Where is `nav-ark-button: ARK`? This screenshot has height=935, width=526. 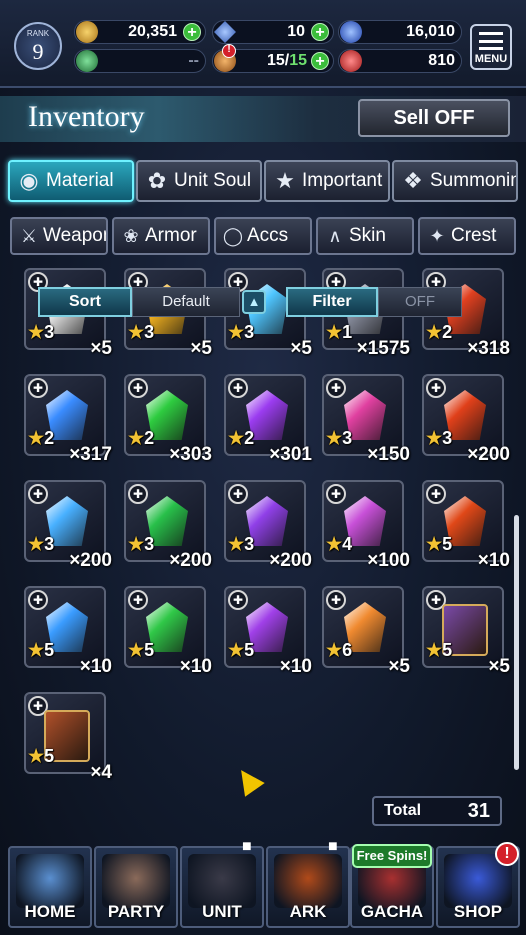
nav-ark-button: ARK is located at coordinates (308, 887).